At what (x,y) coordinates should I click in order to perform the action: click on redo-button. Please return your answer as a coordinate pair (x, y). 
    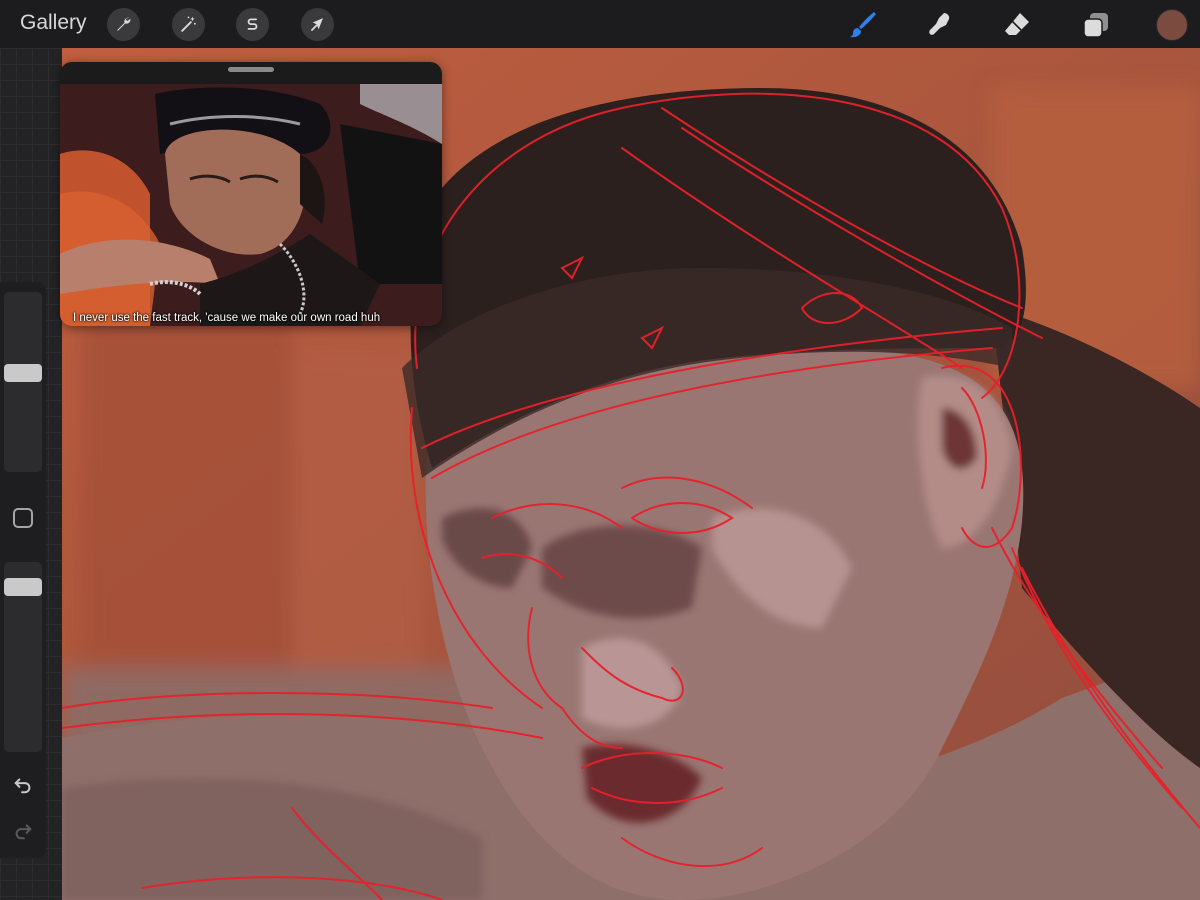
    Looking at the image, I should click on (23, 830).